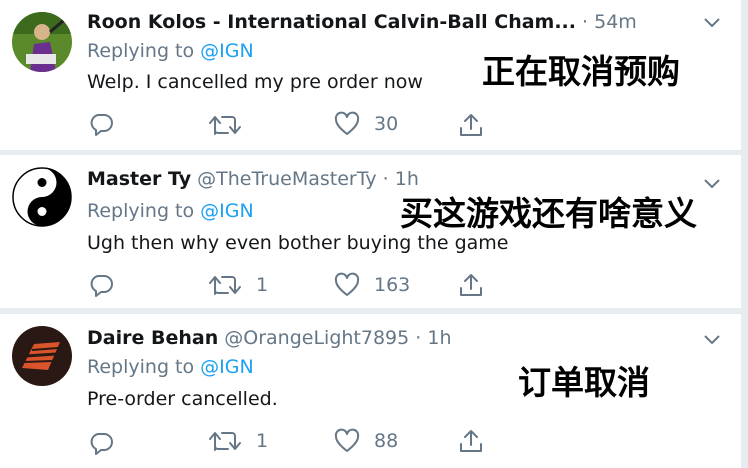 This screenshot has height=468, width=748. I want to click on tweet-header: Master Ty @TheTrueMasterTy · 1h, so click(384, 179).